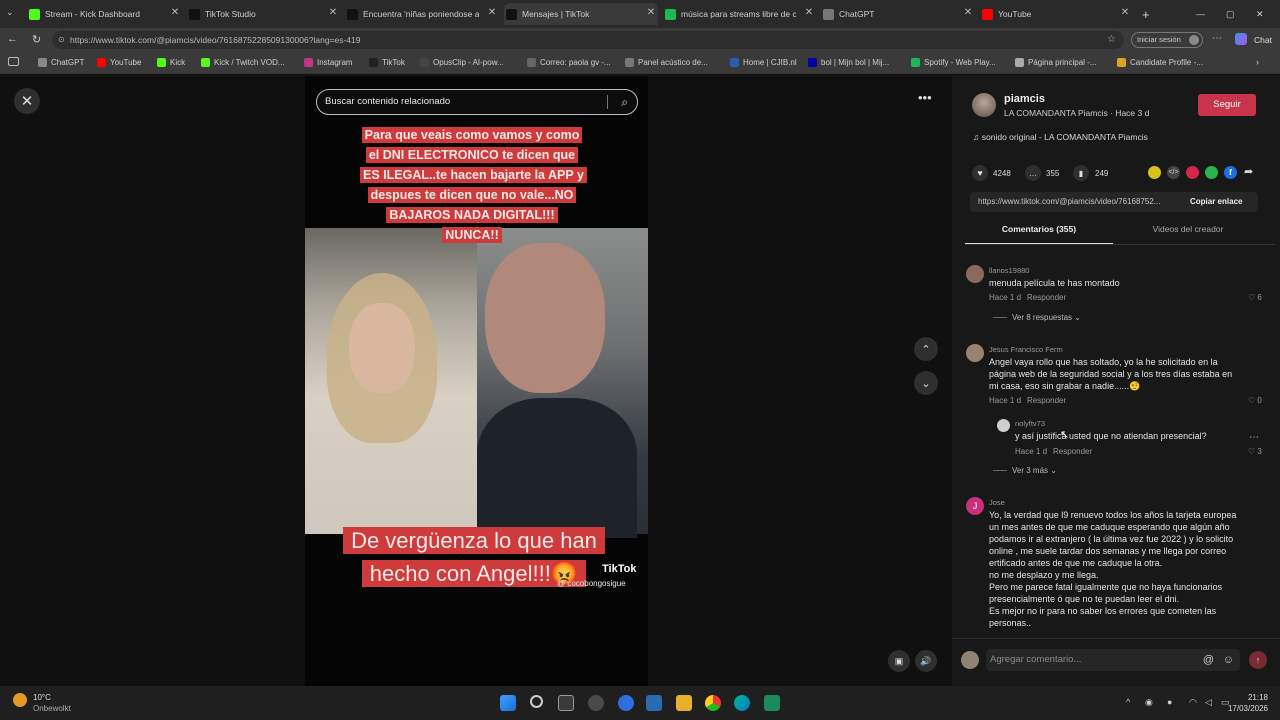 The image size is (1280, 720). Describe the element at coordinates (1193, 702) in the screenshot. I see `wifi-icon: ◠` at that location.